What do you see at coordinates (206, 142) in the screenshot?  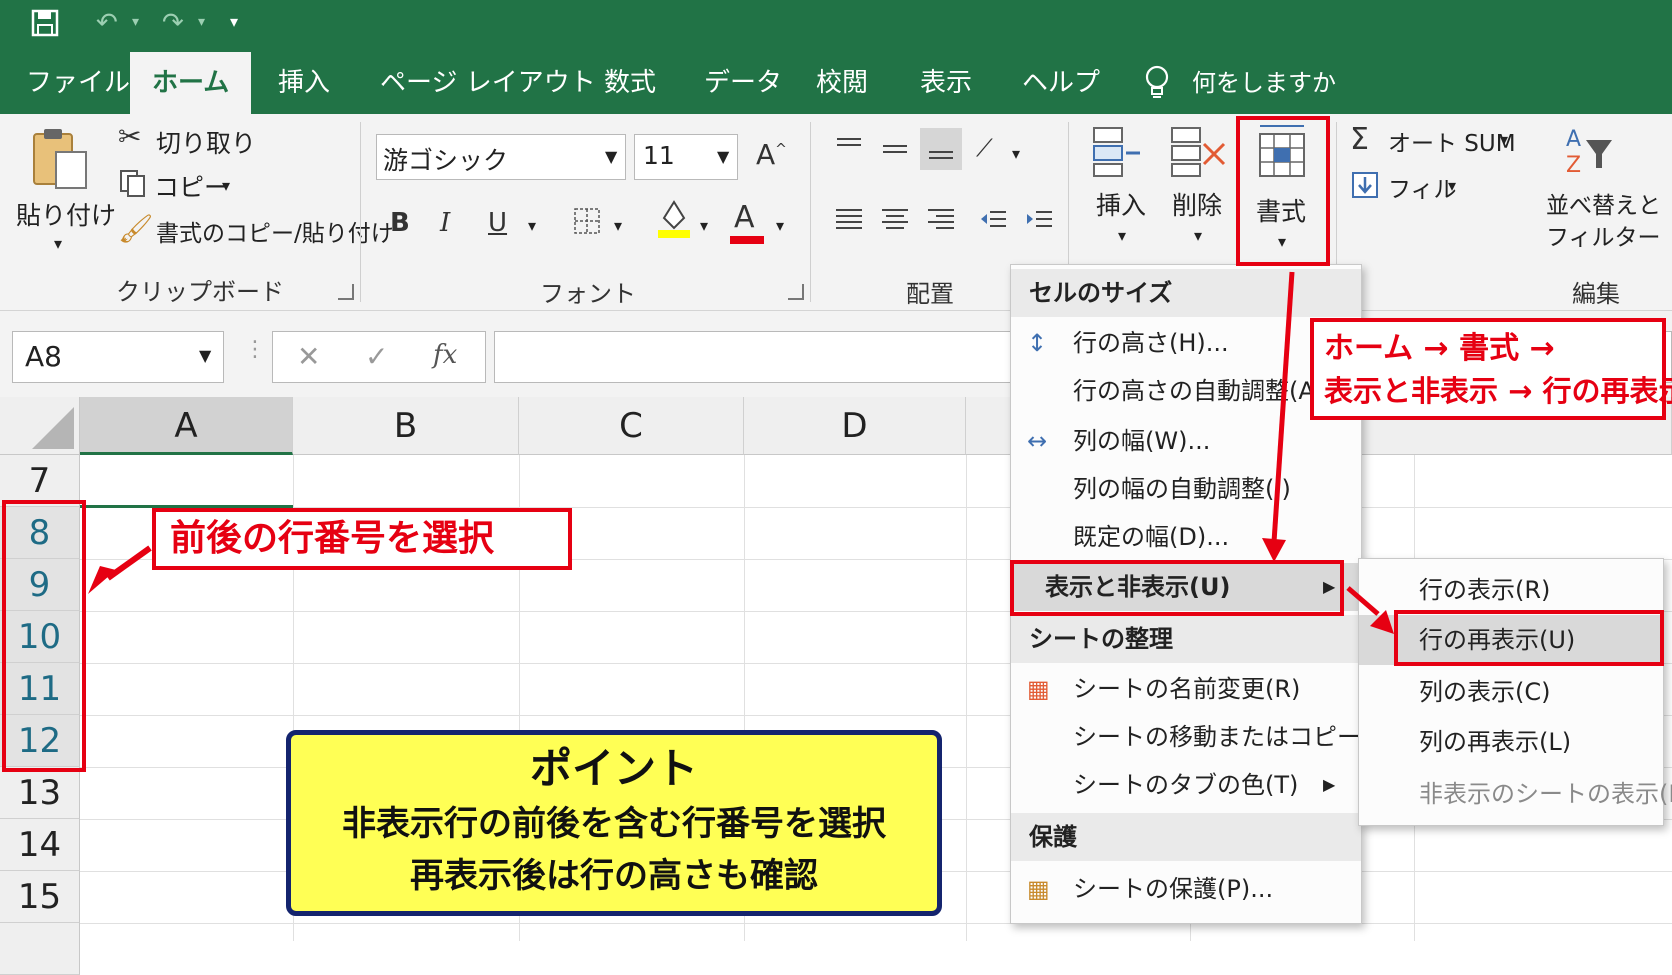 I see `cut-button: 切り取り` at bounding box center [206, 142].